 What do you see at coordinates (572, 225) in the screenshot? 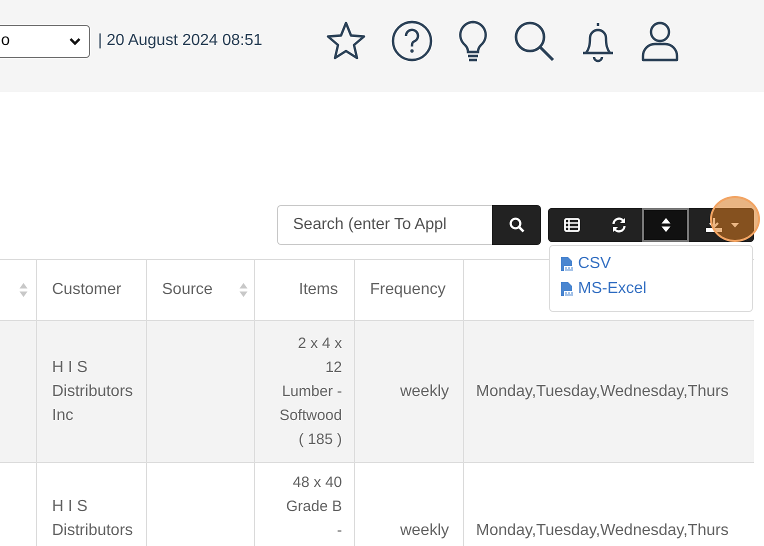
I see `list-icon` at bounding box center [572, 225].